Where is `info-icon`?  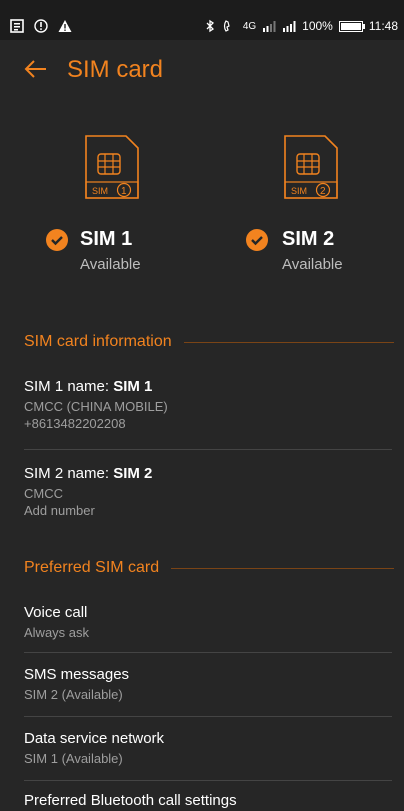 info-icon is located at coordinates (41, 26).